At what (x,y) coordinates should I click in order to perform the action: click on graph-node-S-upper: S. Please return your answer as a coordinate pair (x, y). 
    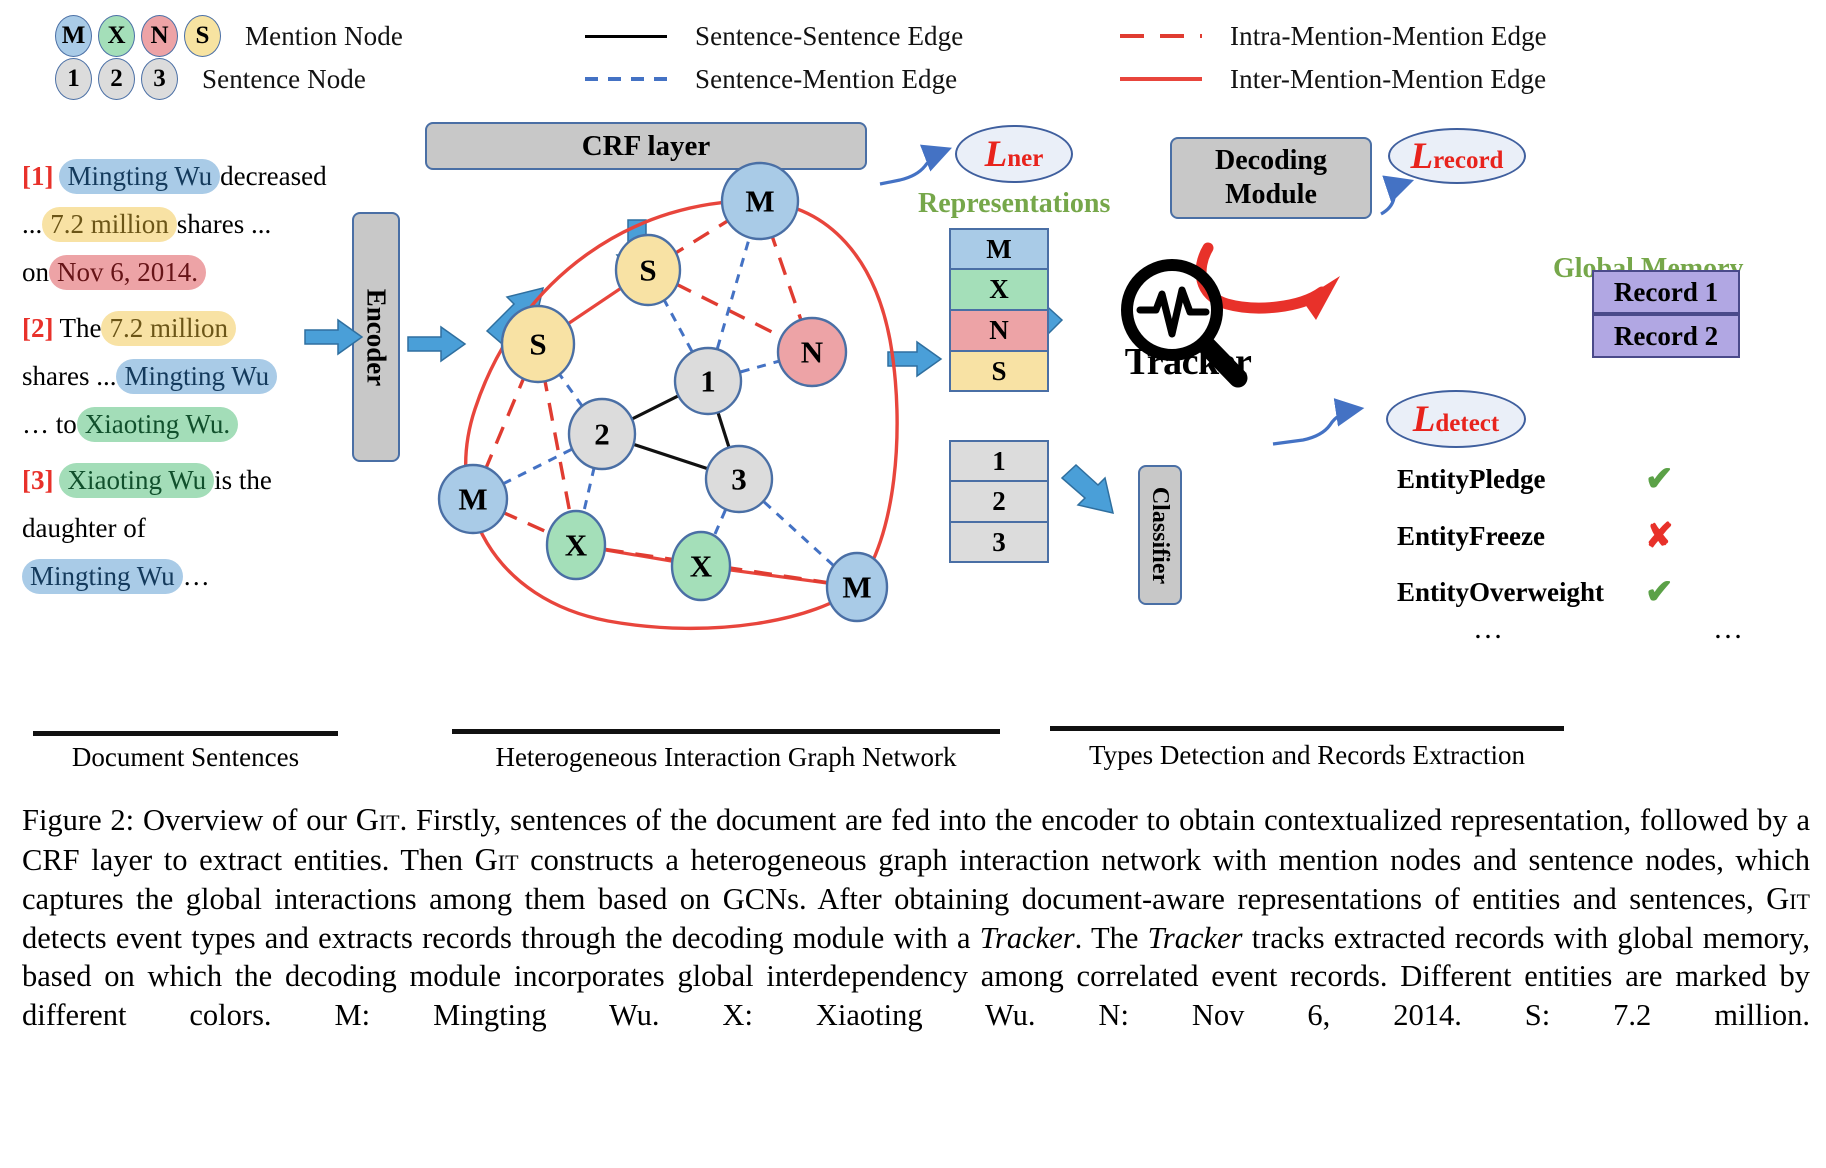
    Looking at the image, I should click on (648, 270).